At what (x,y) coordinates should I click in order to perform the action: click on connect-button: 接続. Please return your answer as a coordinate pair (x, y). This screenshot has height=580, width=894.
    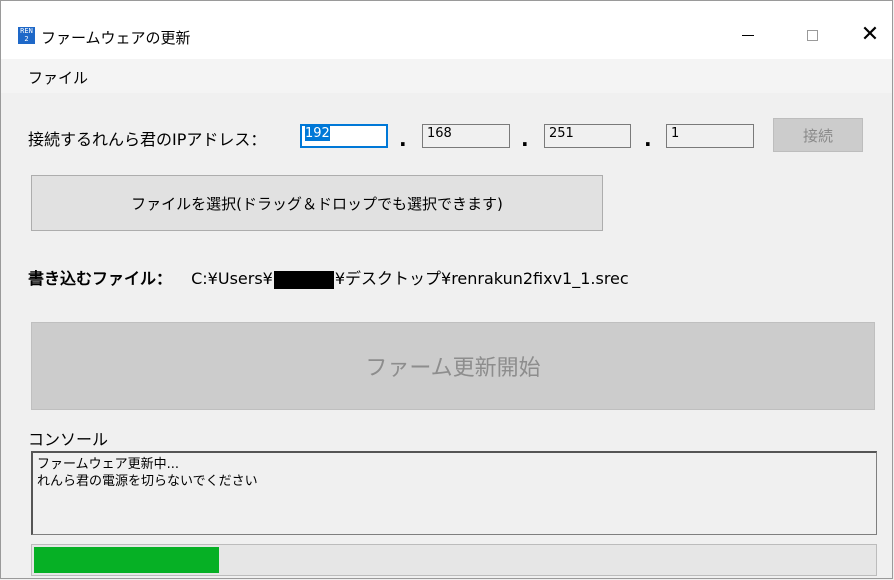
    Looking at the image, I should click on (818, 135).